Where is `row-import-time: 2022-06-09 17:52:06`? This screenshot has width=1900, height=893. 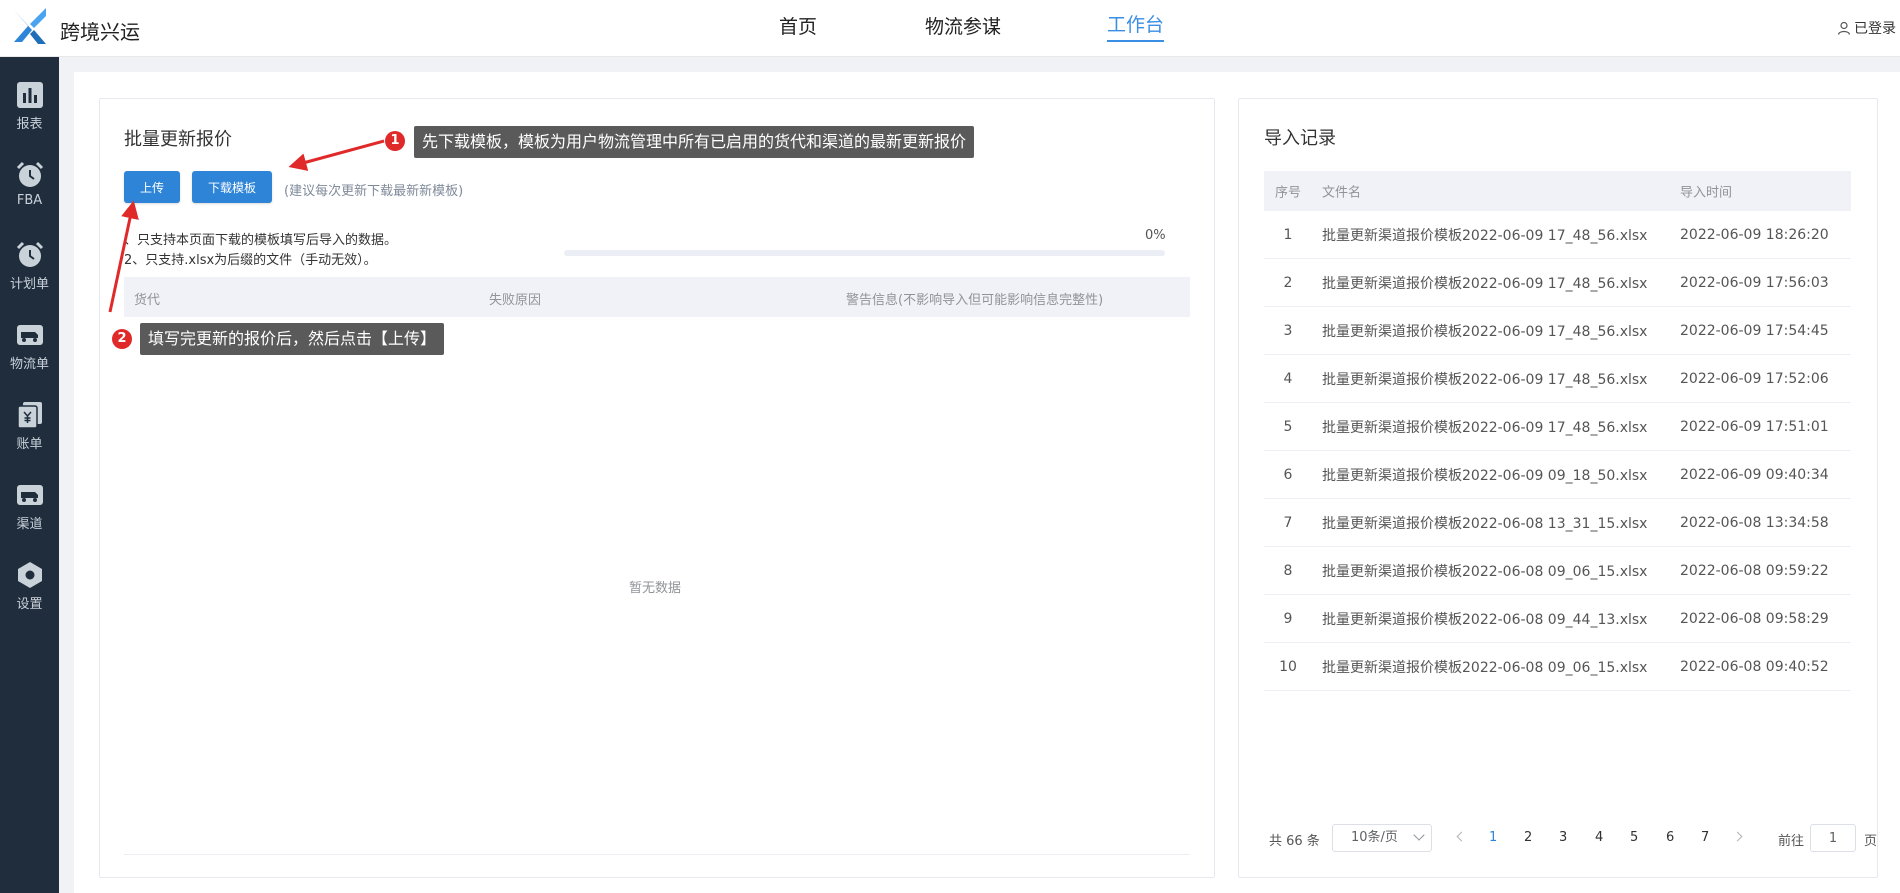
row-import-time: 2022-06-09 17:52:06 is located at coordinates (1754, 378).